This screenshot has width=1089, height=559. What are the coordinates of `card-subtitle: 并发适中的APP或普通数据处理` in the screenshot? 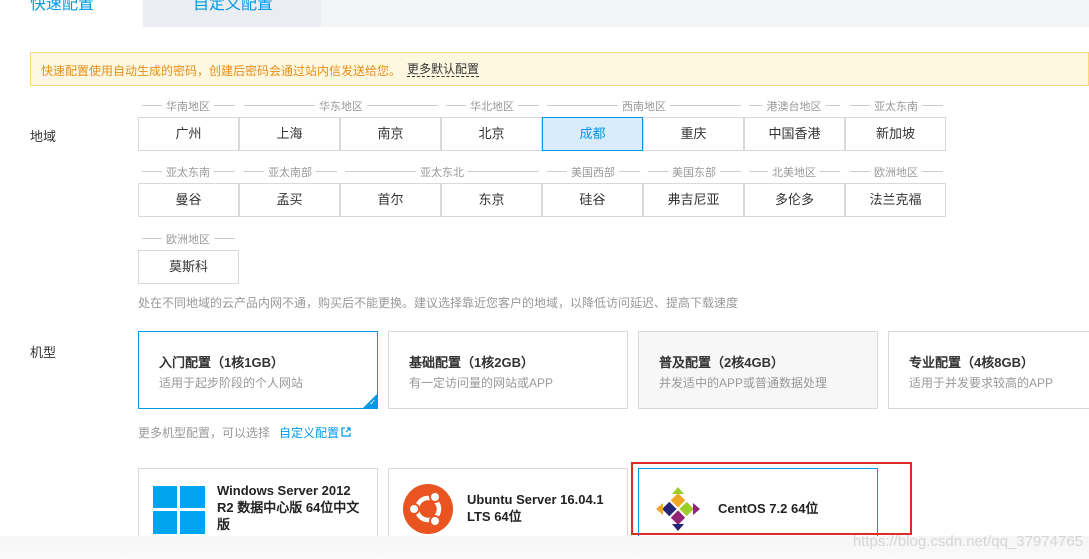 It's located at (743, 383).